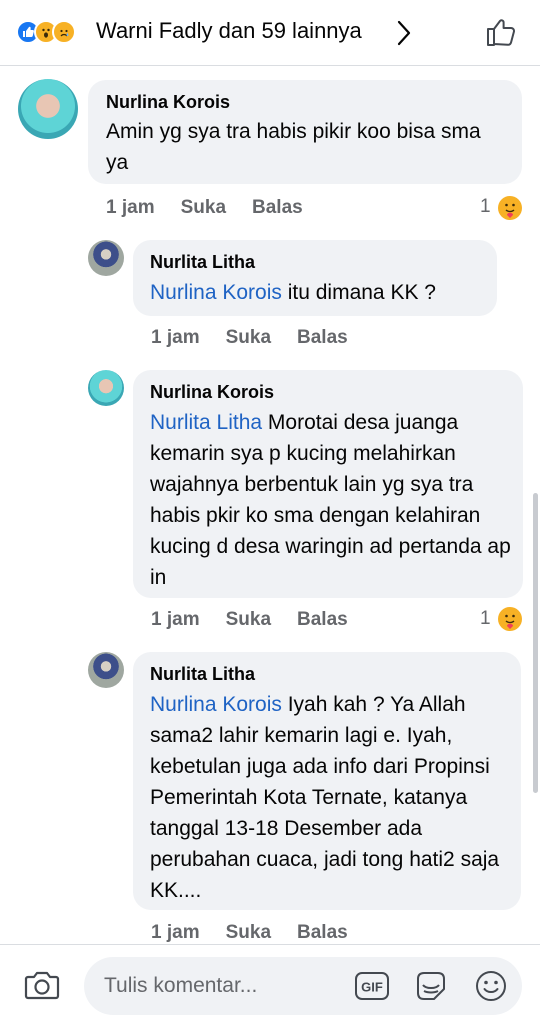 The height and width of the screenshot is (1025, 540). Describe the element at coordinates (206, 422) in the screenshot. I see `mention-link: Nurlita Litha` at that location.